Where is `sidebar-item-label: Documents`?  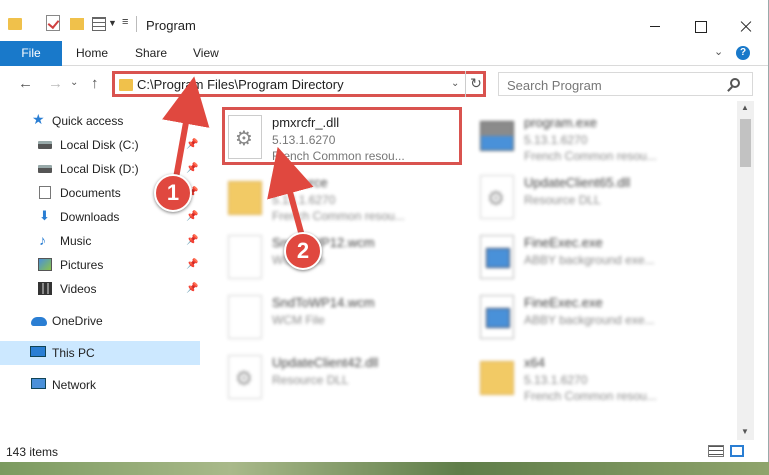 sidebar-item-label: Documents is located at coordinates (90, 193).